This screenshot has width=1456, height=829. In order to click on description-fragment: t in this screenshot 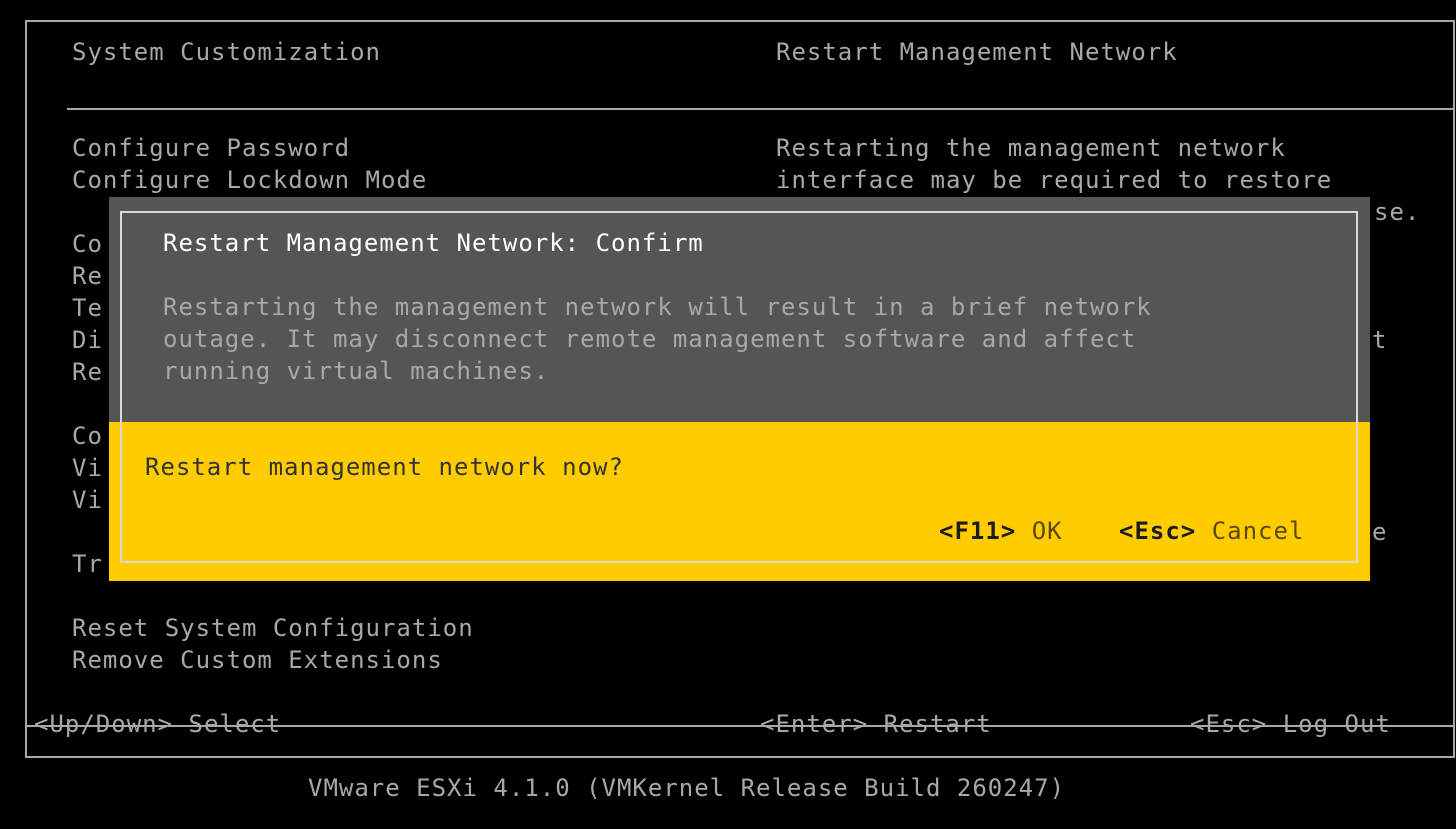, I will do `click(1380, 340)`.